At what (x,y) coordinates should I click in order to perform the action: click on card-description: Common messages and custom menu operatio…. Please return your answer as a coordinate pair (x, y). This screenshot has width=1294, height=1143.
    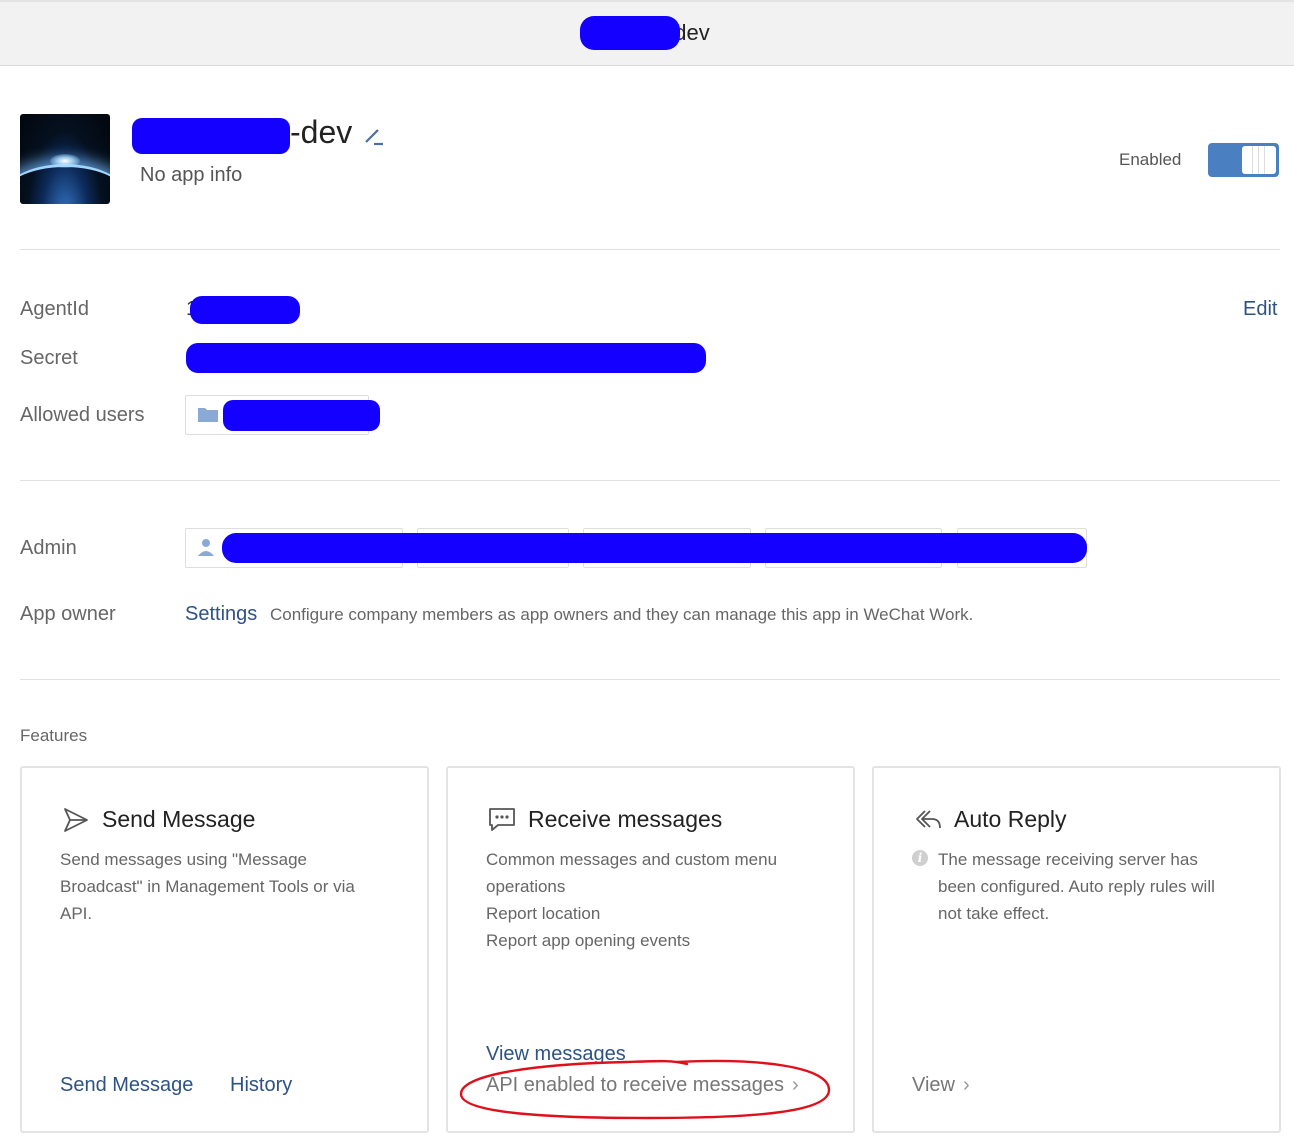
    Looking at the image, I should click on (632, 900).